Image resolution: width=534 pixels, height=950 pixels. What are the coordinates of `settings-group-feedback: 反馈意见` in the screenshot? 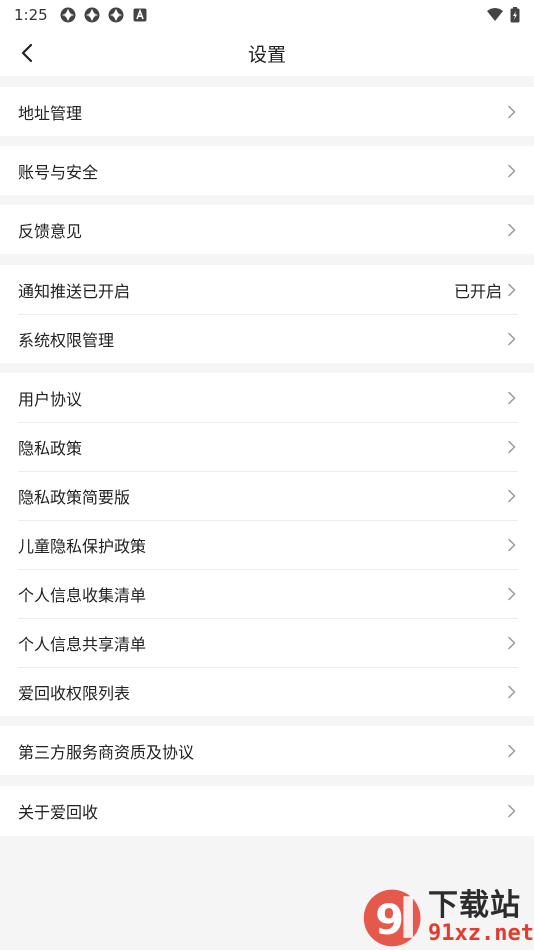 It's located at (267, 229).